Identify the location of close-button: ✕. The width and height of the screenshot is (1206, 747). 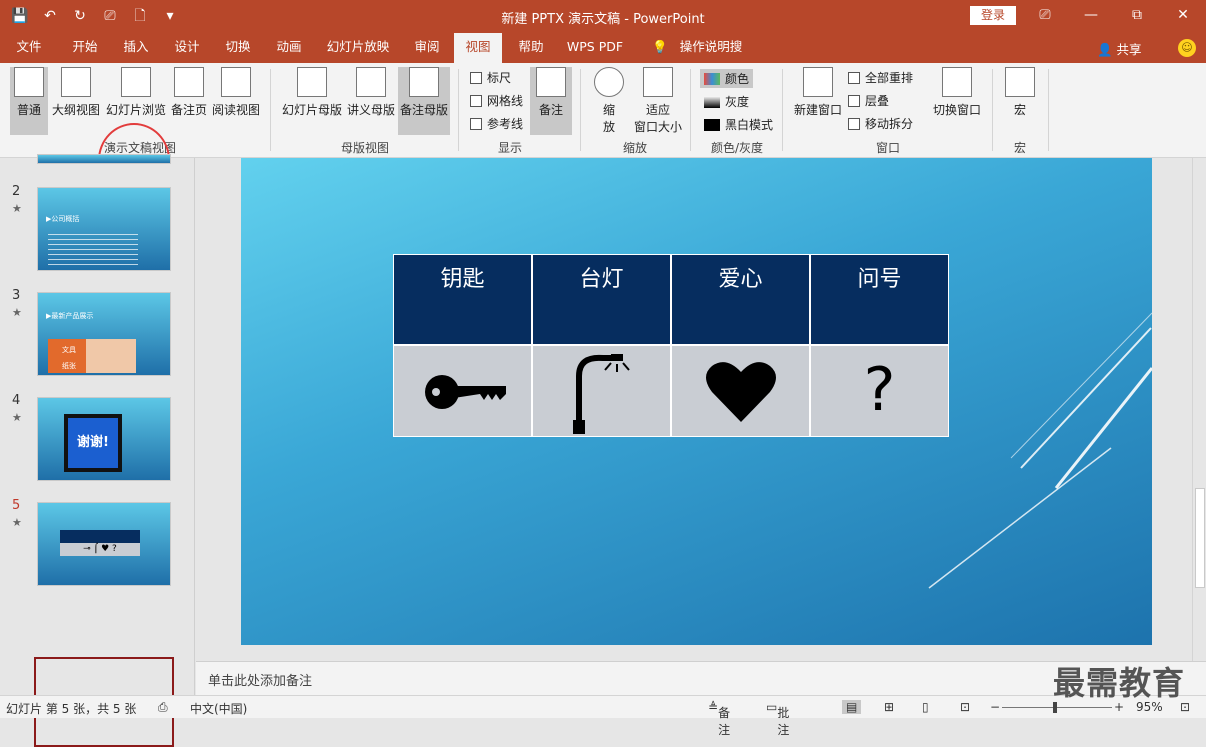
(1183, 15).